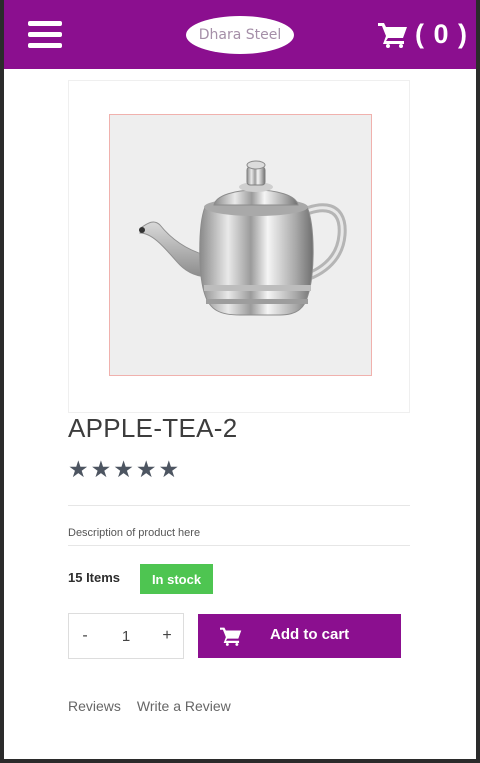  What do you see at coordinates (310, 634) in the screenshot?
I see `add-to-cart-label: Add to cart` at bounding box center [310, 634].